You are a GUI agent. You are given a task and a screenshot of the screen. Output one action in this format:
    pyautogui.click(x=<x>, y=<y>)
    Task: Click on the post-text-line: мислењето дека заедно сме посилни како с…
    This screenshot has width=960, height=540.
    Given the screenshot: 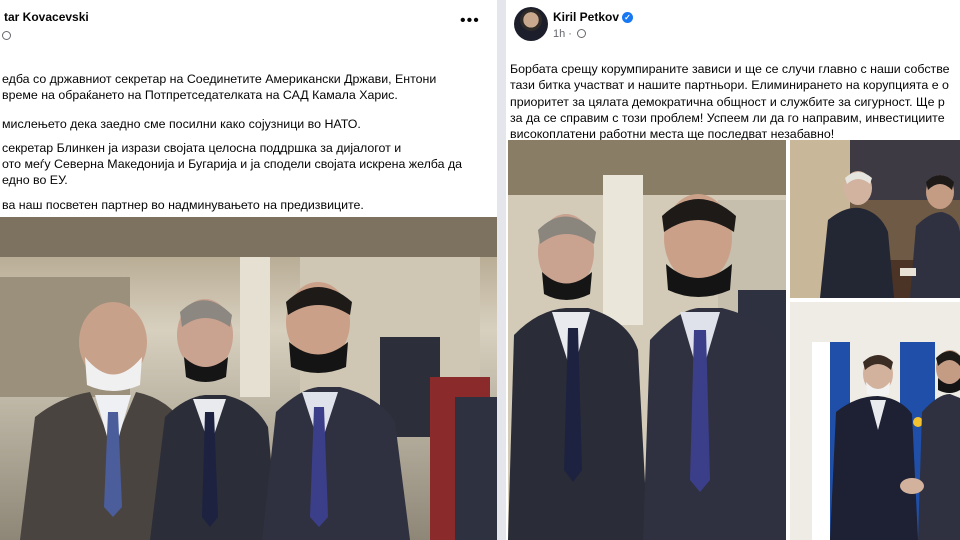 What is the action you would take?
    pyautogui.click(x=181, y=123)
    